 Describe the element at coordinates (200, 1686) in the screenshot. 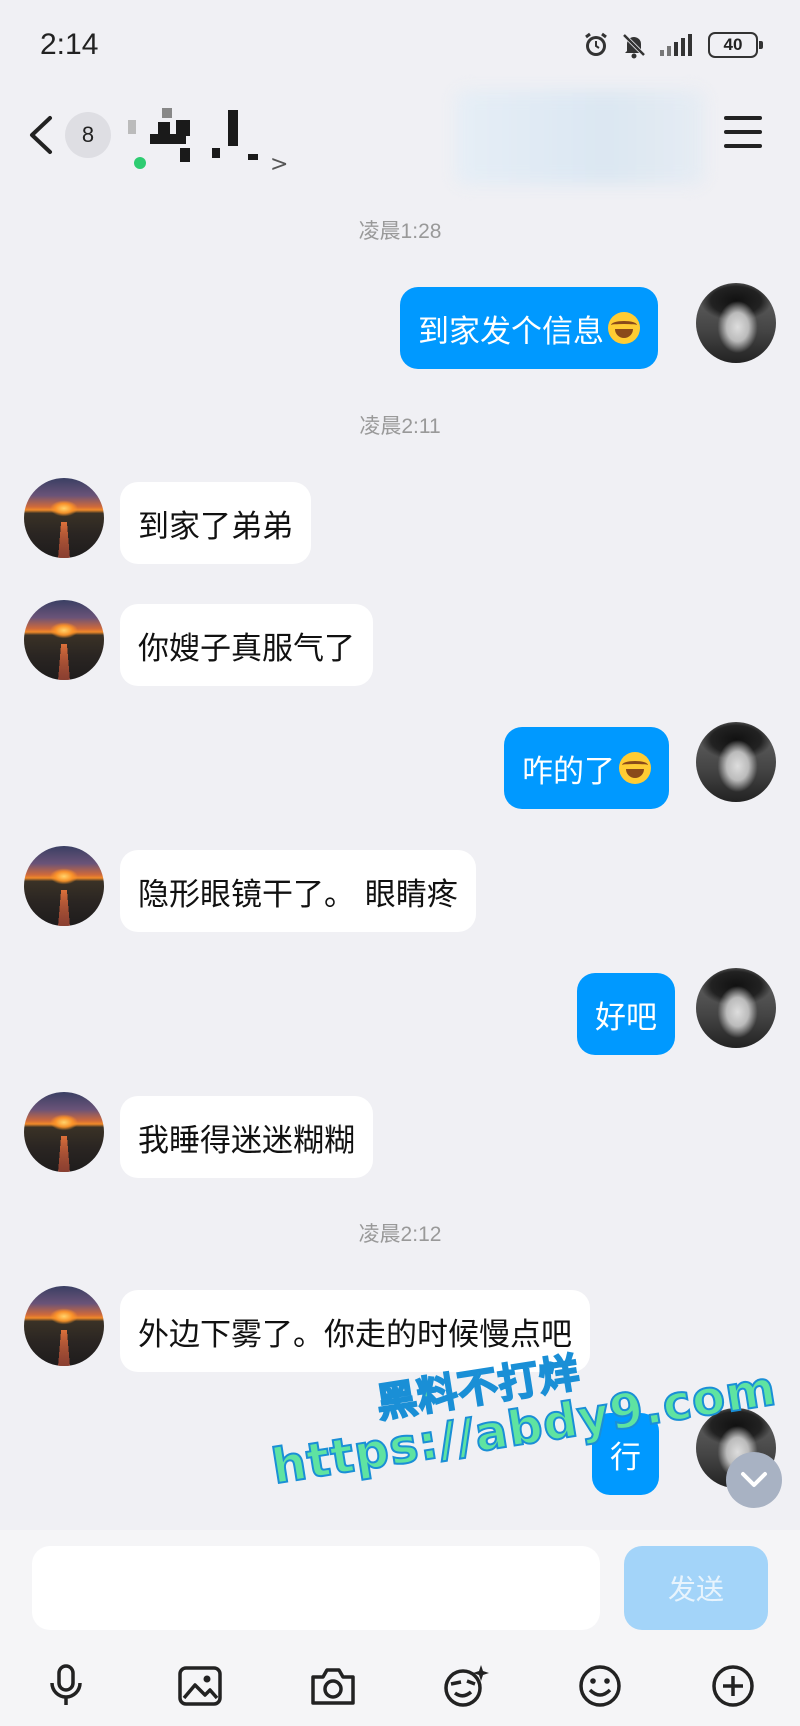

I see `image-icon` at that location.